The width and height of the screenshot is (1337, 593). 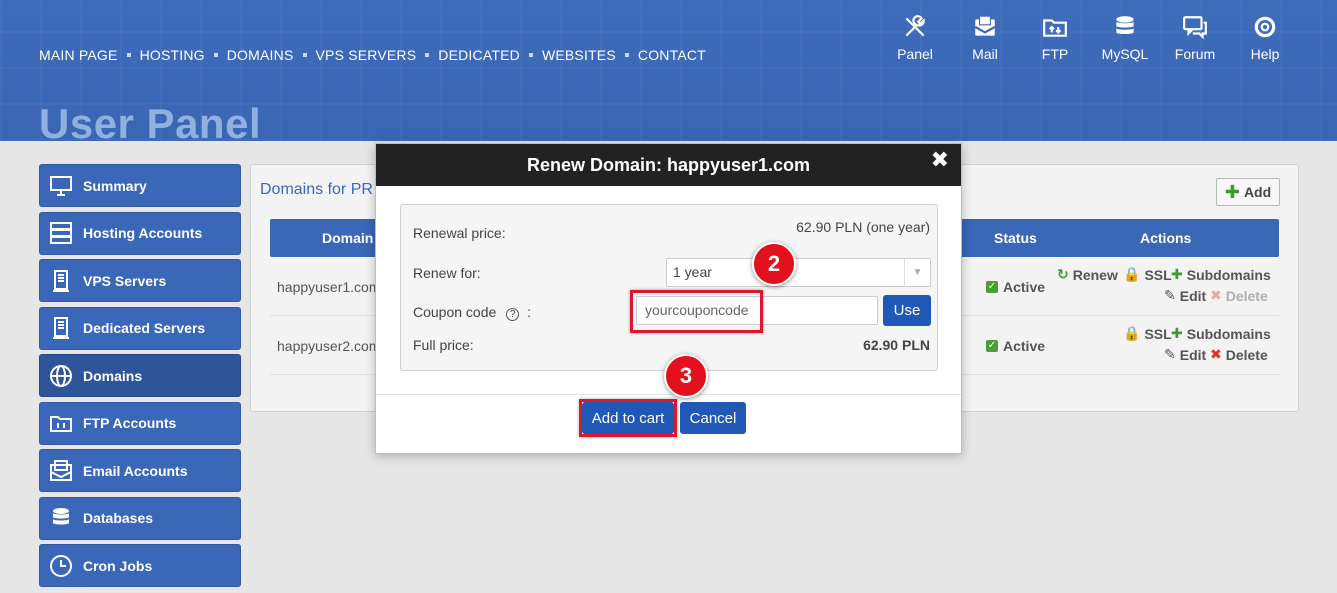 I want to click on clock-icon, so click(x=61, y=566).